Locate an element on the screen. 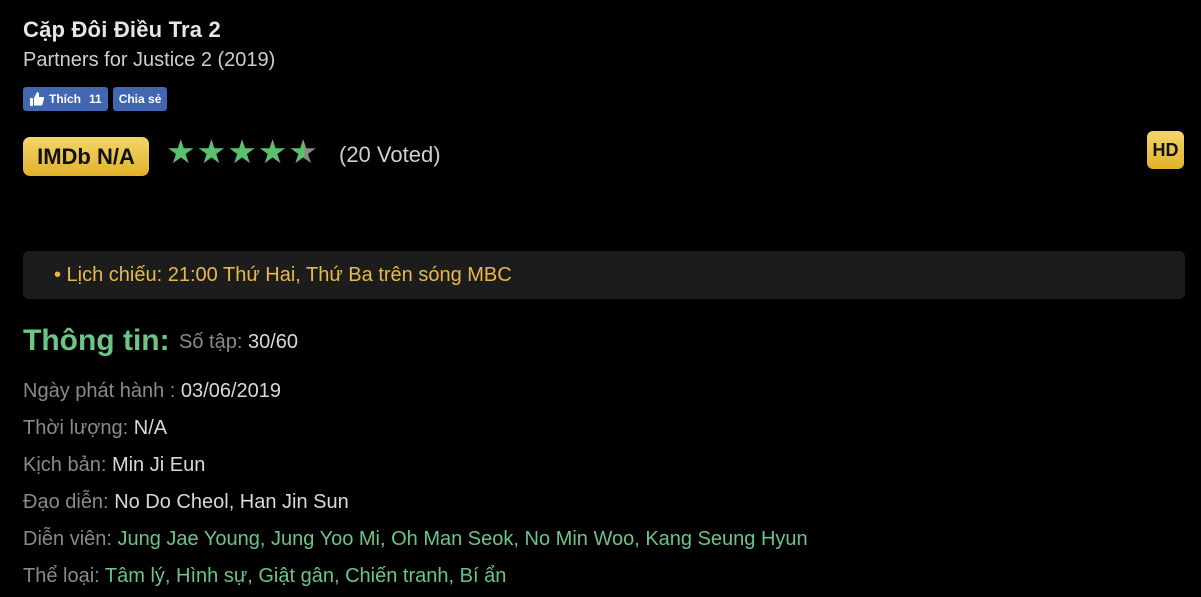 Image resolution: width=1201 pixels, height=597 pixels. genre-link: Bí ẩn is located at coordinates (483, 576).